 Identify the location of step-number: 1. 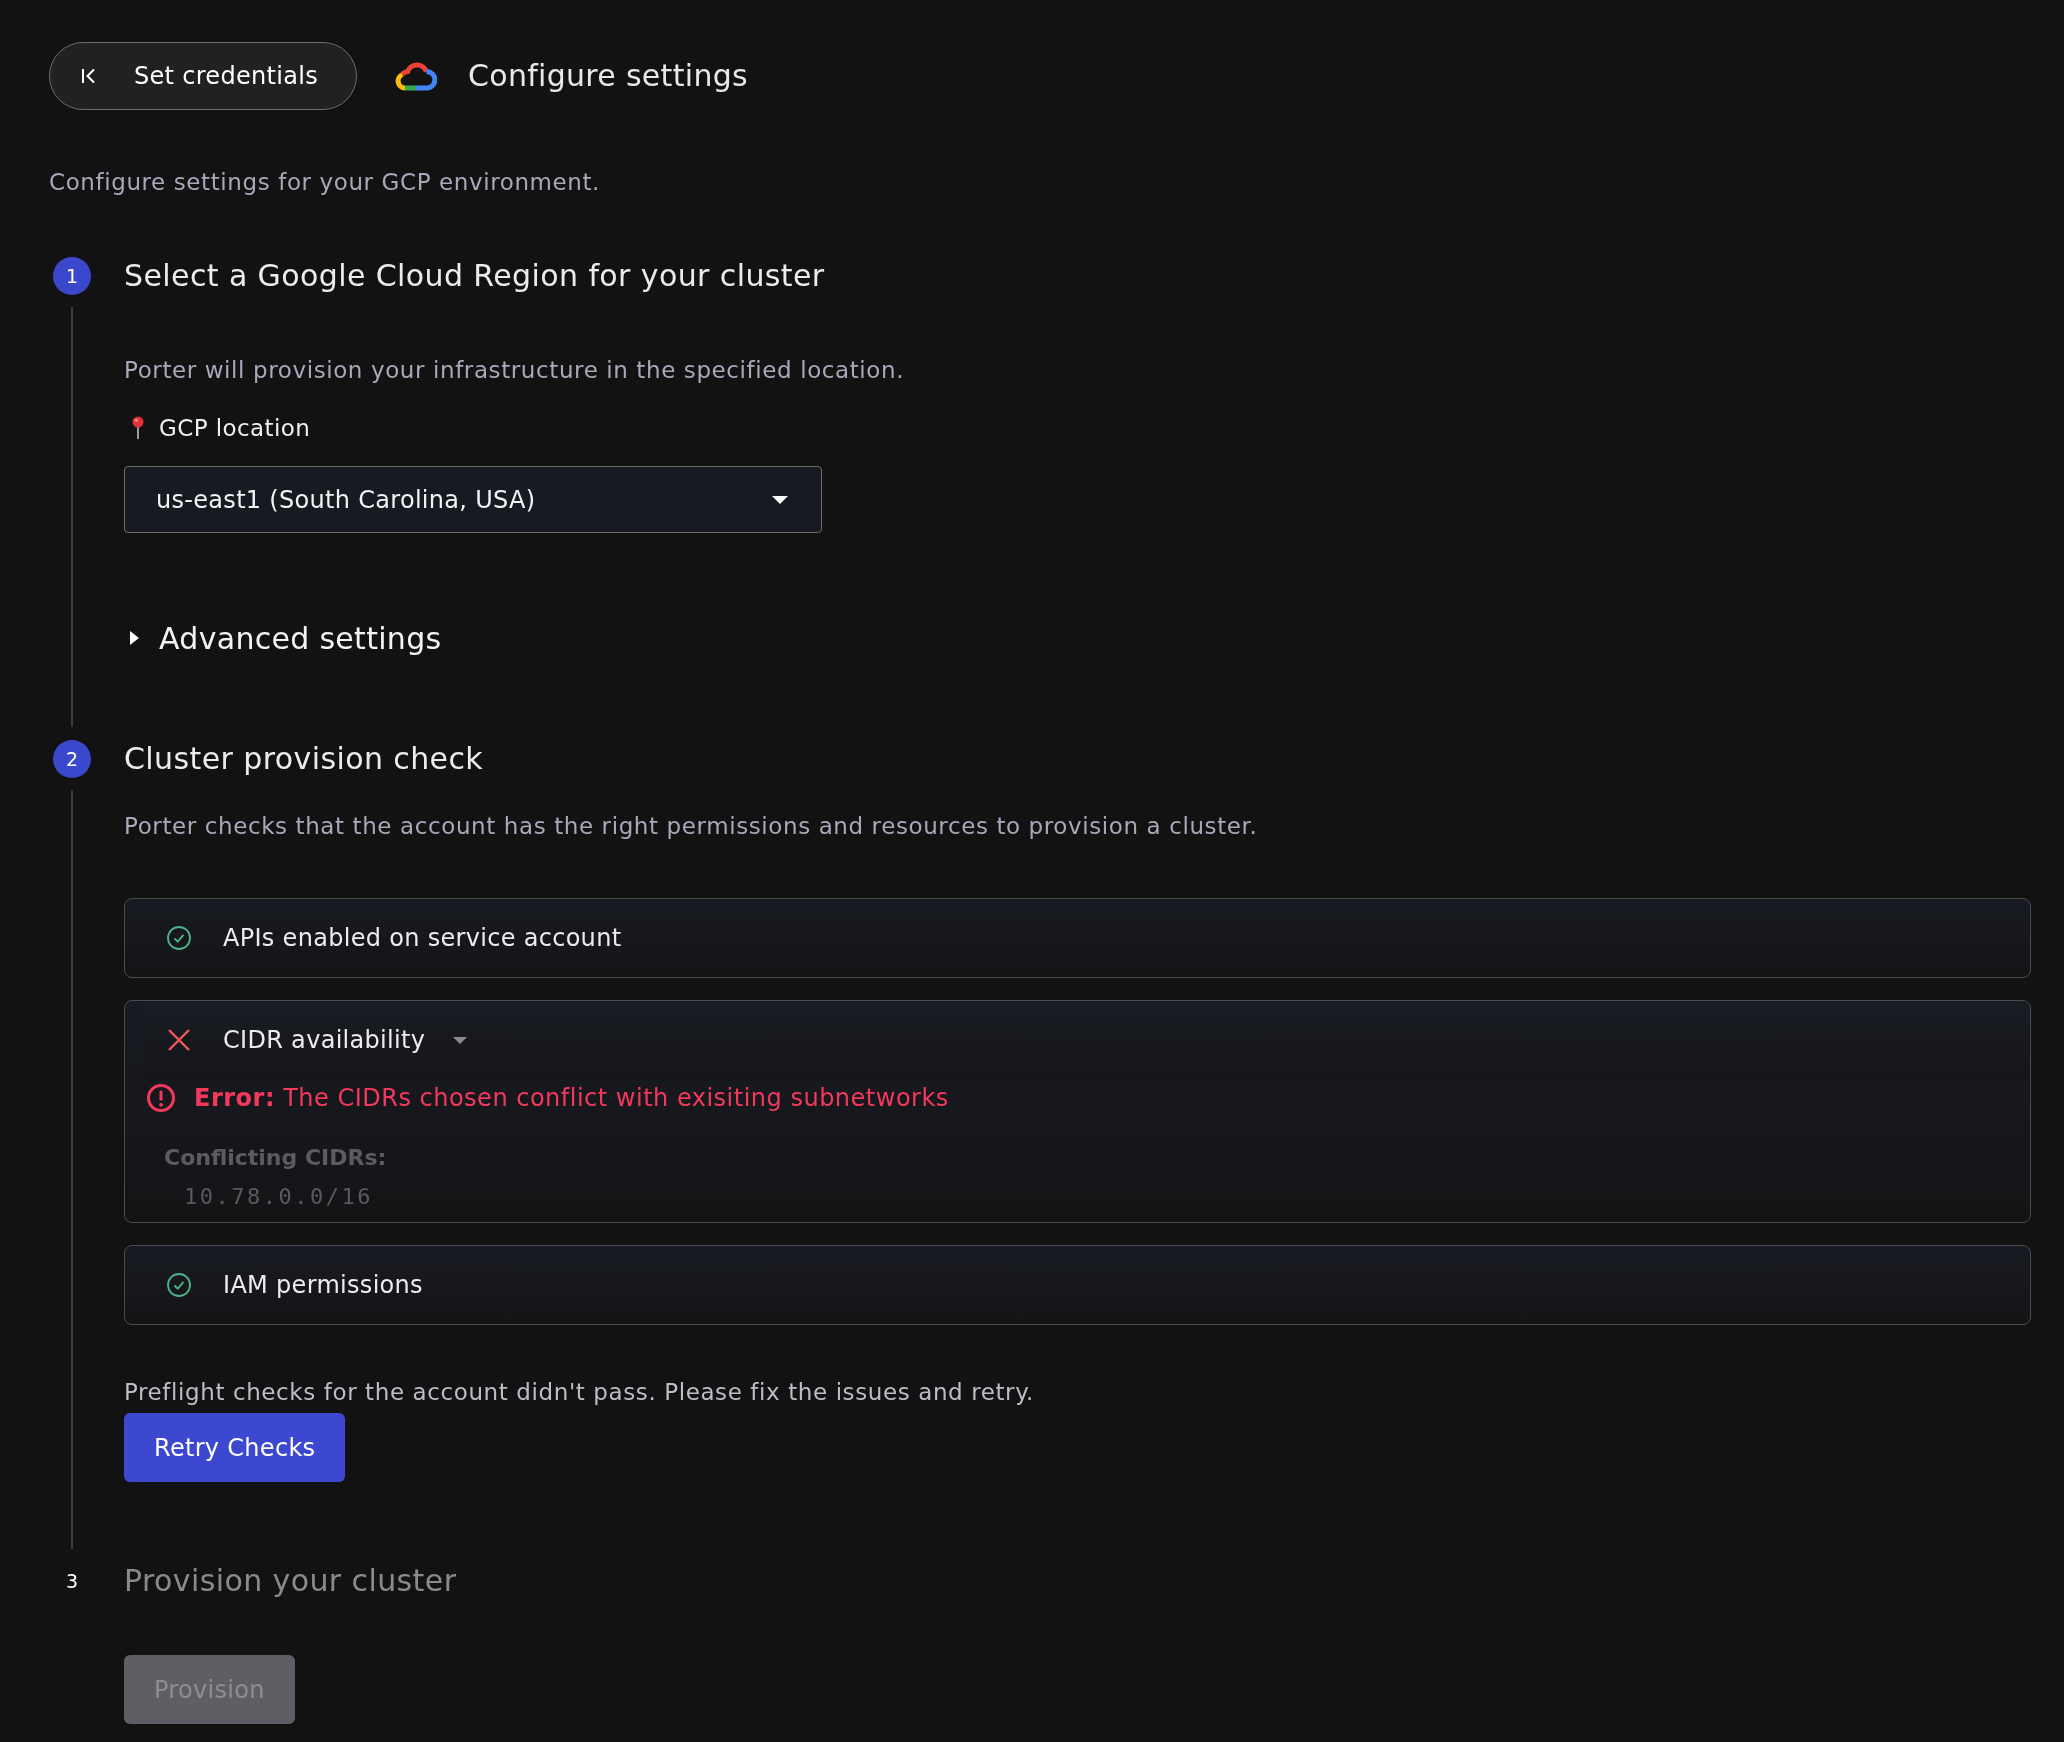
(72, 276).